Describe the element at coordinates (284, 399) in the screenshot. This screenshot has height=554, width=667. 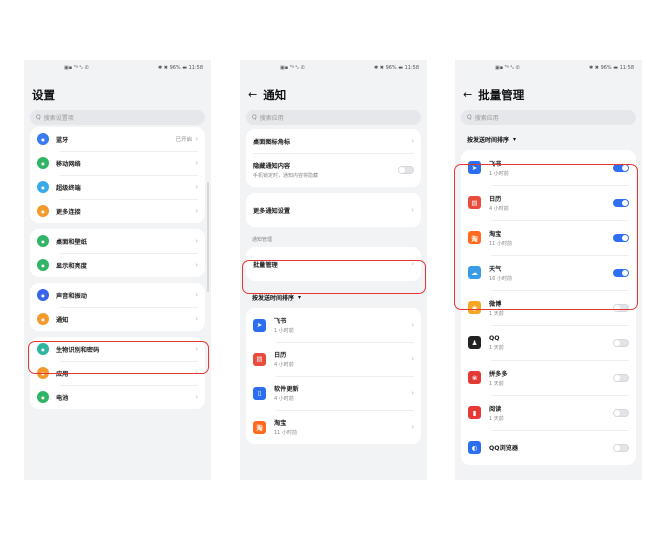
I see `app-time: 4 小时前` at that location.